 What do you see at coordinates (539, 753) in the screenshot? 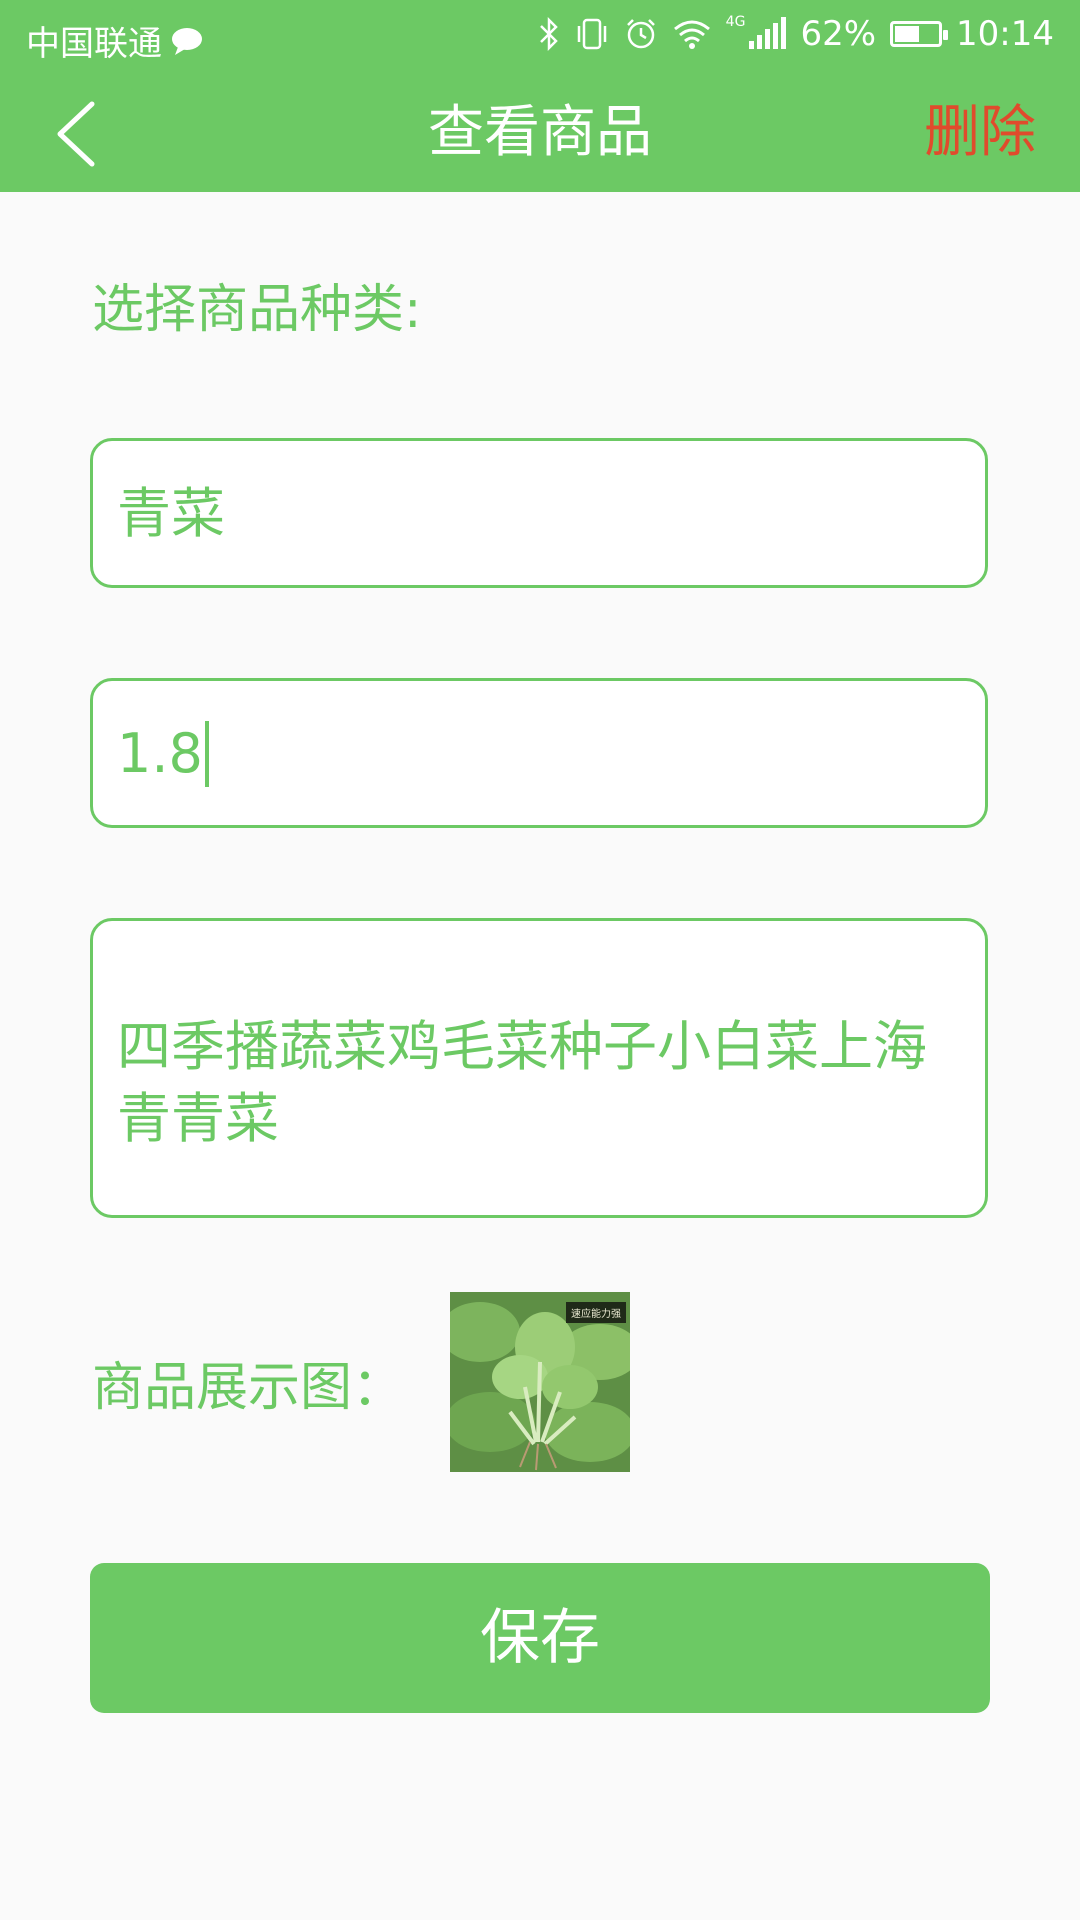
I see `price-field: 1.8` at bounding box center [539, 753].